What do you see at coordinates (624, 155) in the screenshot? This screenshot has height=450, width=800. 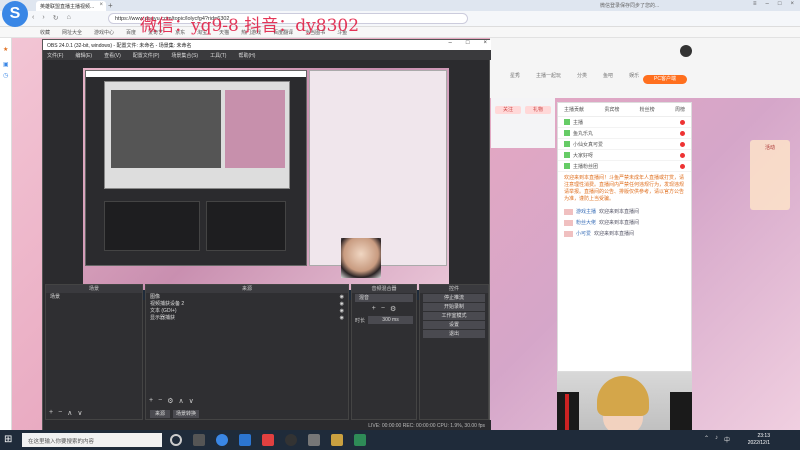 I see `rank-row: 大家好呀` at bounding box center [624, 155].